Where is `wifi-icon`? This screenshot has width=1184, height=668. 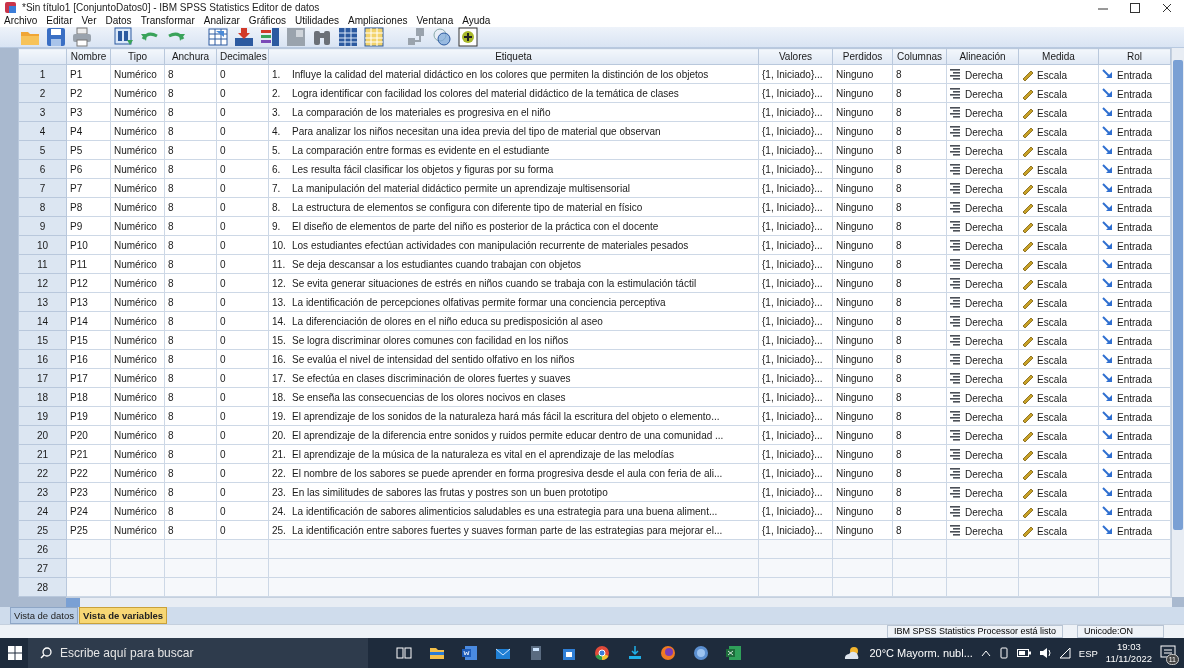 wifi-icon is located at coordinates (1064, 653).